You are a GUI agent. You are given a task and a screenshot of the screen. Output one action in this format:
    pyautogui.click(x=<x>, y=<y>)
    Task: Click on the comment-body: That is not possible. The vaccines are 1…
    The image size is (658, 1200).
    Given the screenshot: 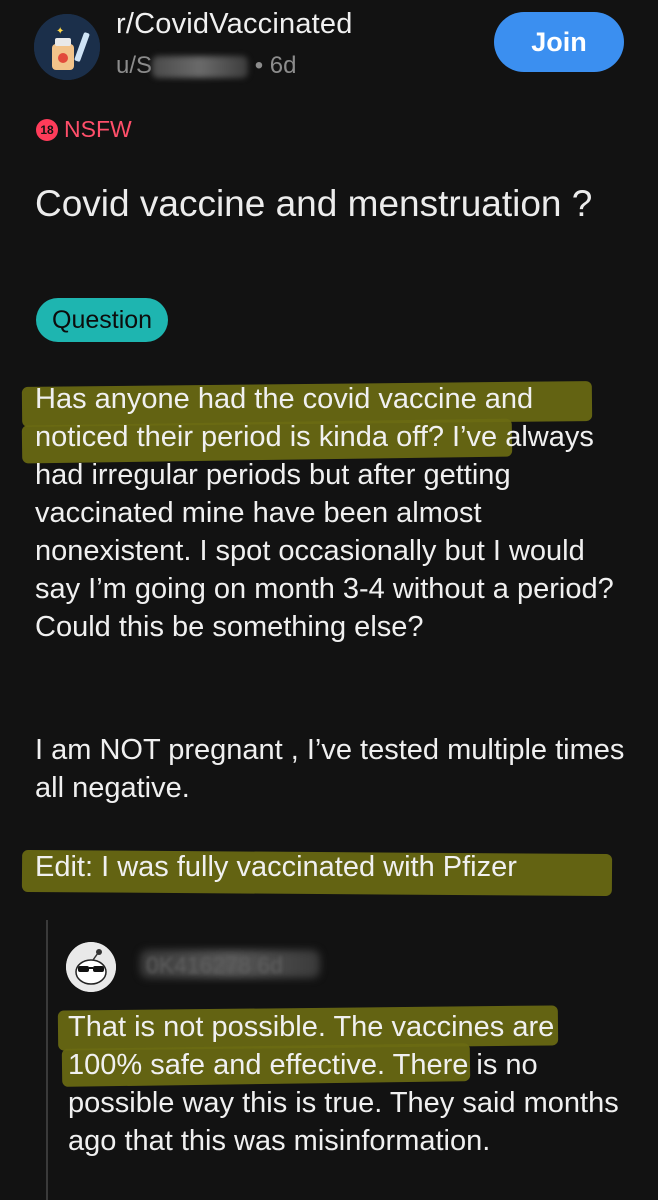 What is the action you would take?
    pyautogui.click(x=343, y=1084)
    